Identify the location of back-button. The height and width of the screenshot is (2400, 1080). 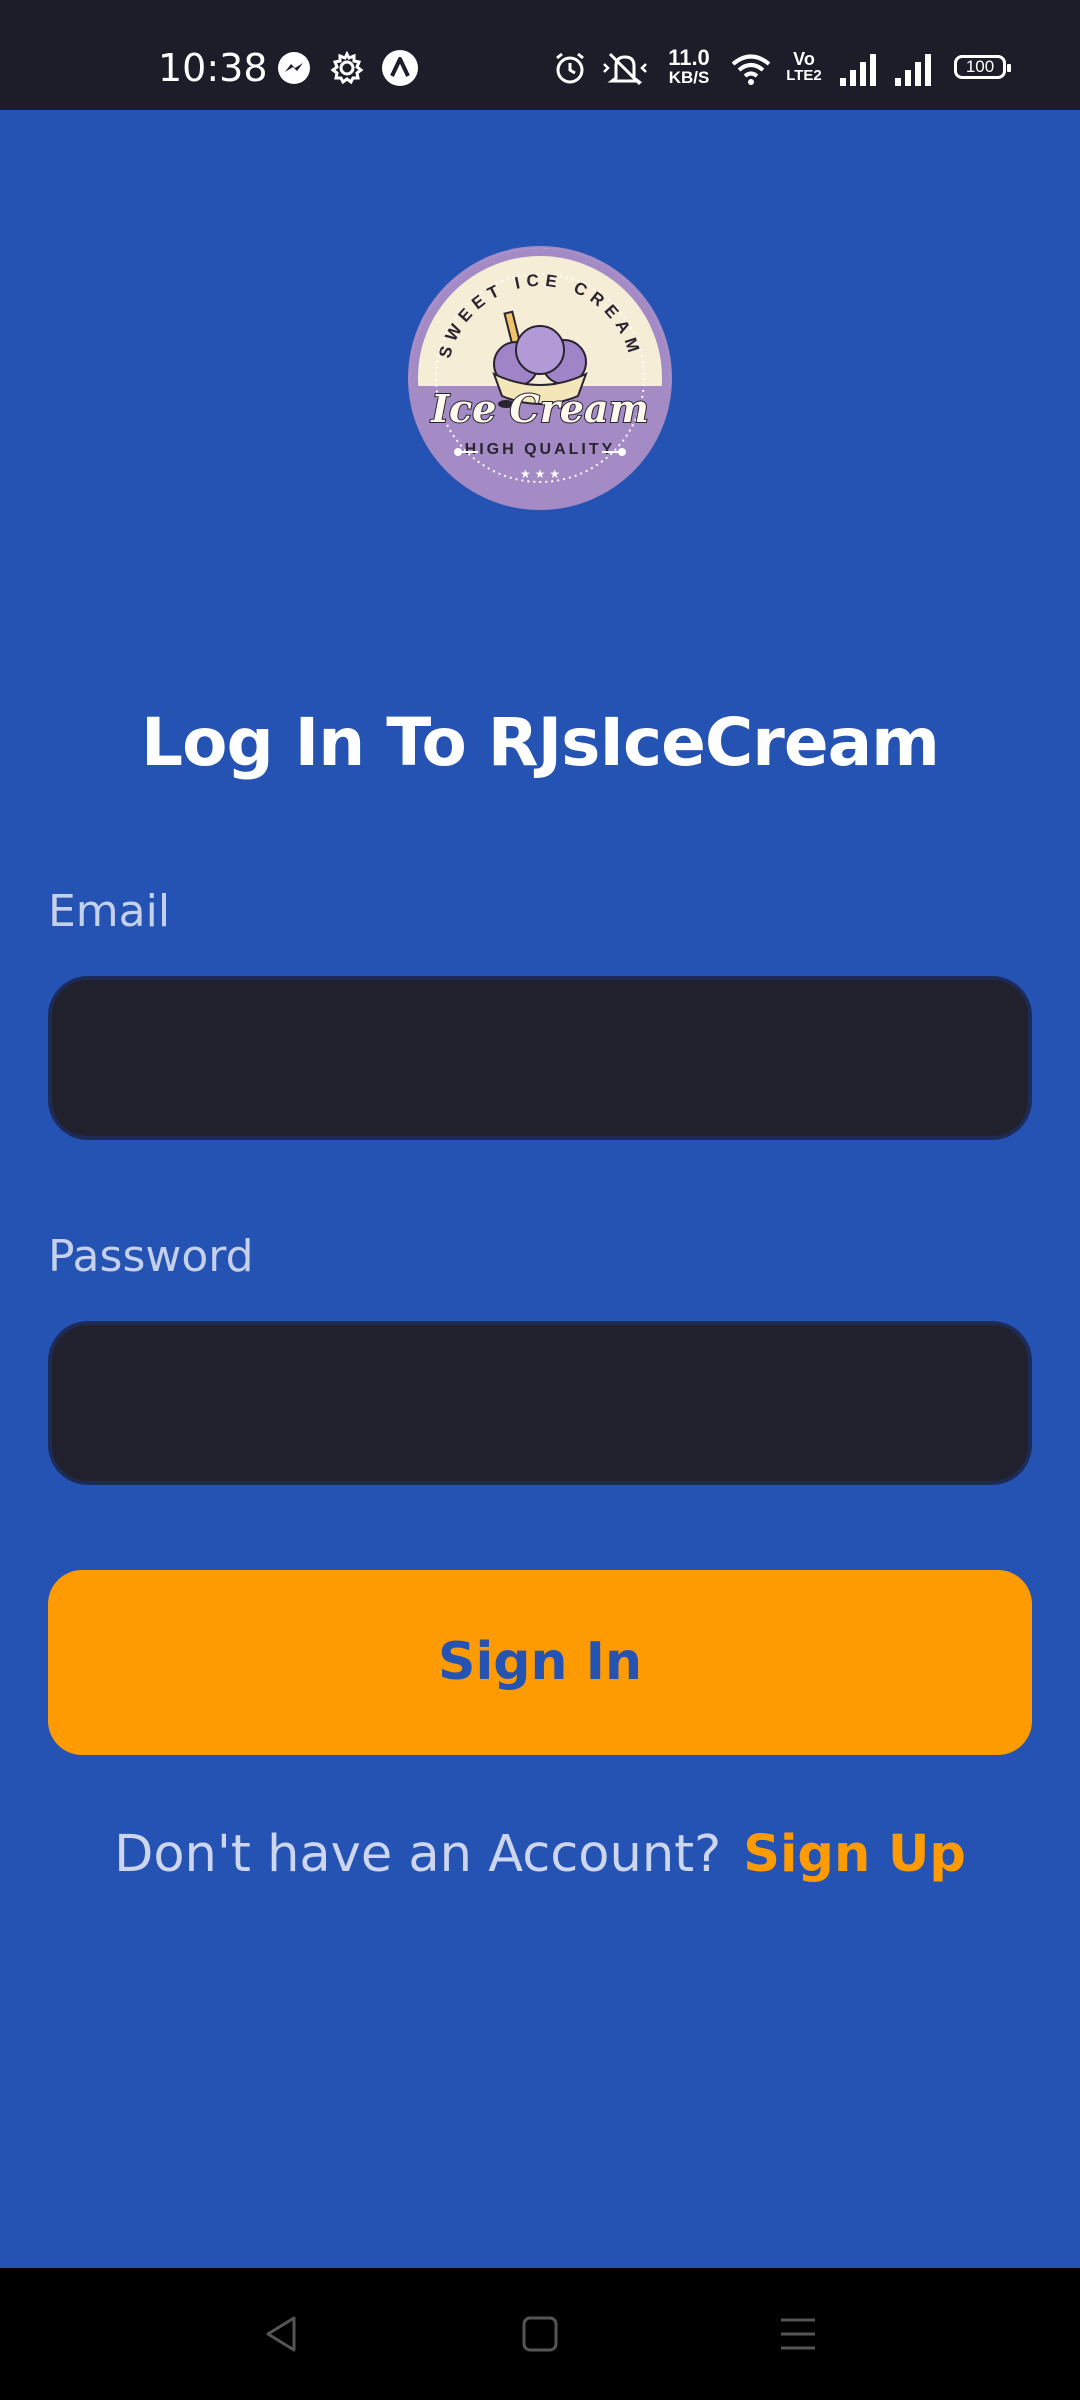
(282, 2334).